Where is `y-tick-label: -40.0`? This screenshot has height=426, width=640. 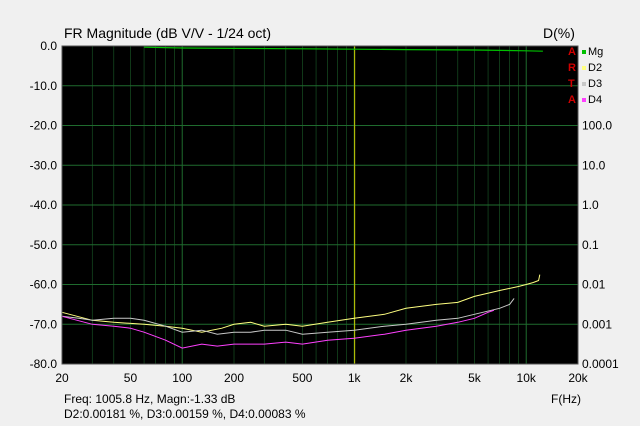
y-tick-label: -40.0 is located at coordinates (44, 205).